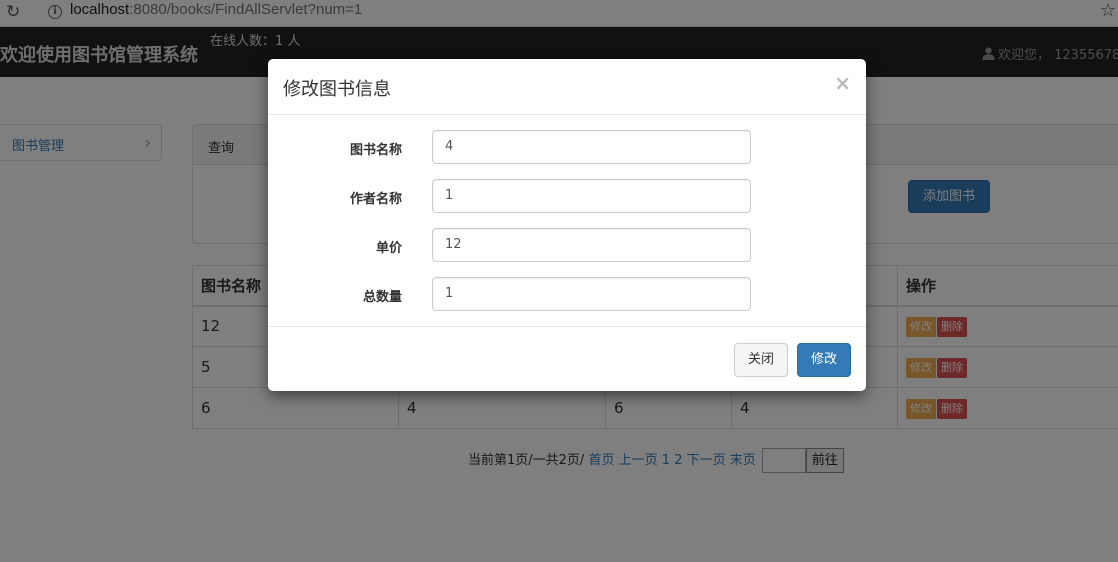 This screenshot has height=562, width=1118. Describe the element at coordinates (337, 89) in the screenshot. I see `modal-title: 修改图书信息` at that location.